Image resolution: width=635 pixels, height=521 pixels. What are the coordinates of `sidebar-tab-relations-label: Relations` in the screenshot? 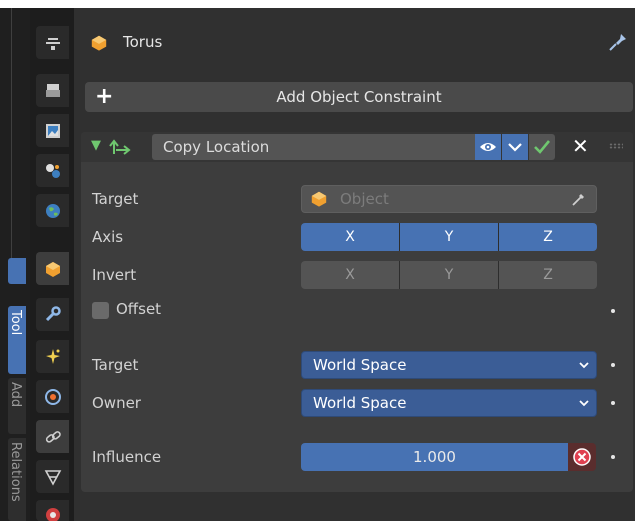 It's located at (15, 472).